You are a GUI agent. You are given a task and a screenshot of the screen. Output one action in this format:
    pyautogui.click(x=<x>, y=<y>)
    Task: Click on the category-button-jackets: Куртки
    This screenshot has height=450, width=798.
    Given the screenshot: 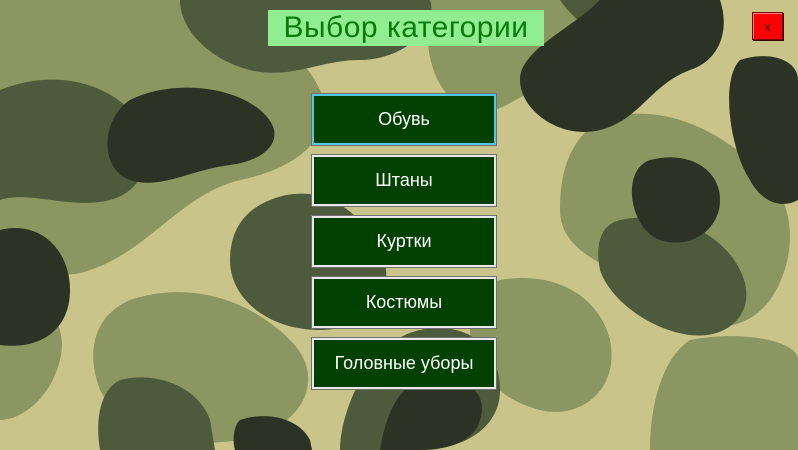 What is the action you would take?
    pyautogui.click(x=404, y=241)
    